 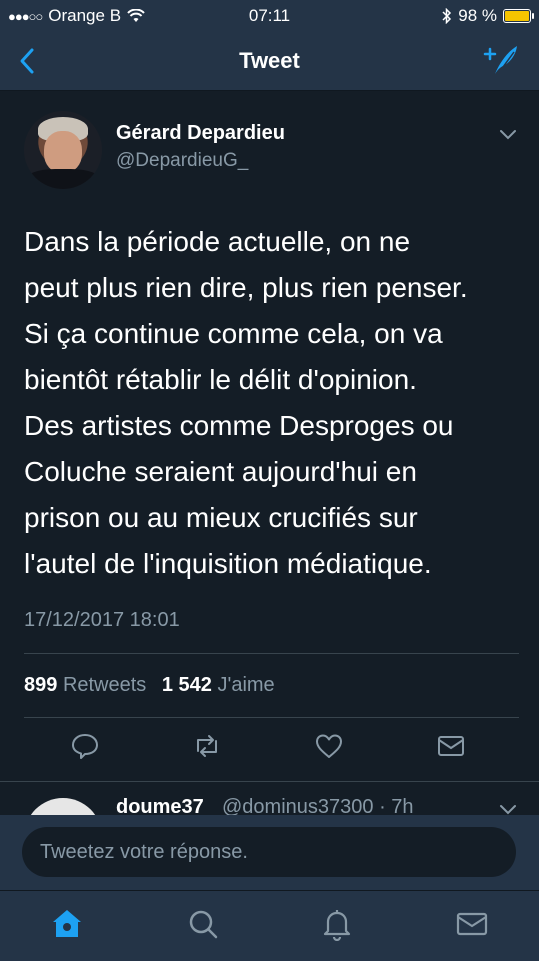 What do you see at coordinates (182, 161) in the screenshot?
I see `author-handle: @DepardieuG_` at bounding box center [182, 161].